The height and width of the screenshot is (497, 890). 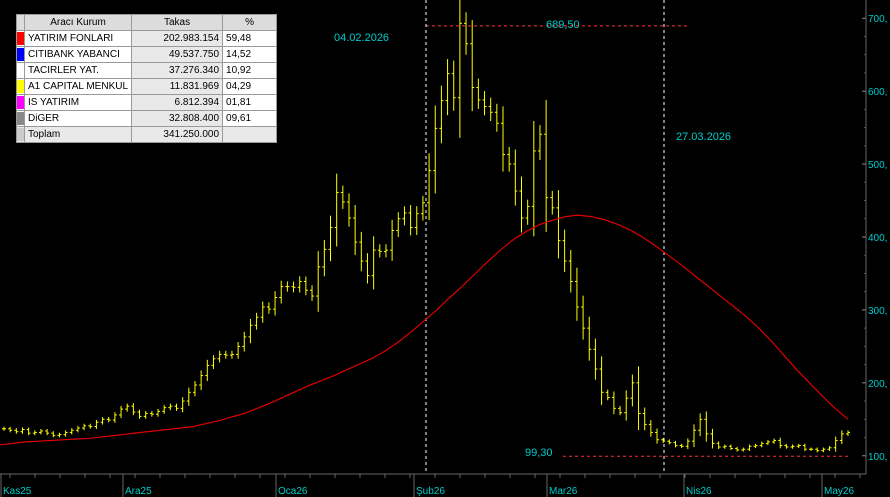 What do you see at coordinates (78, 102) in the screenshot?
I see `broker-name: IS YATIRIM` at bounding box center [78, 102].